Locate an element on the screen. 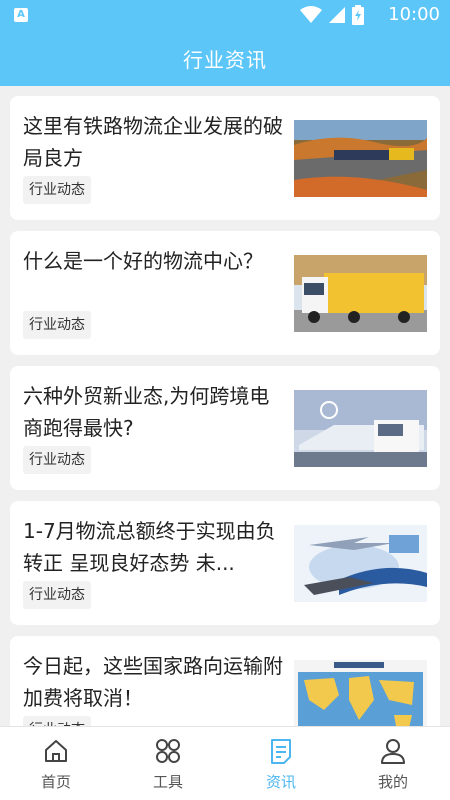 This screenshot has width=450, height=800. world-map-thumbnail is located at coordinates (360, 693).